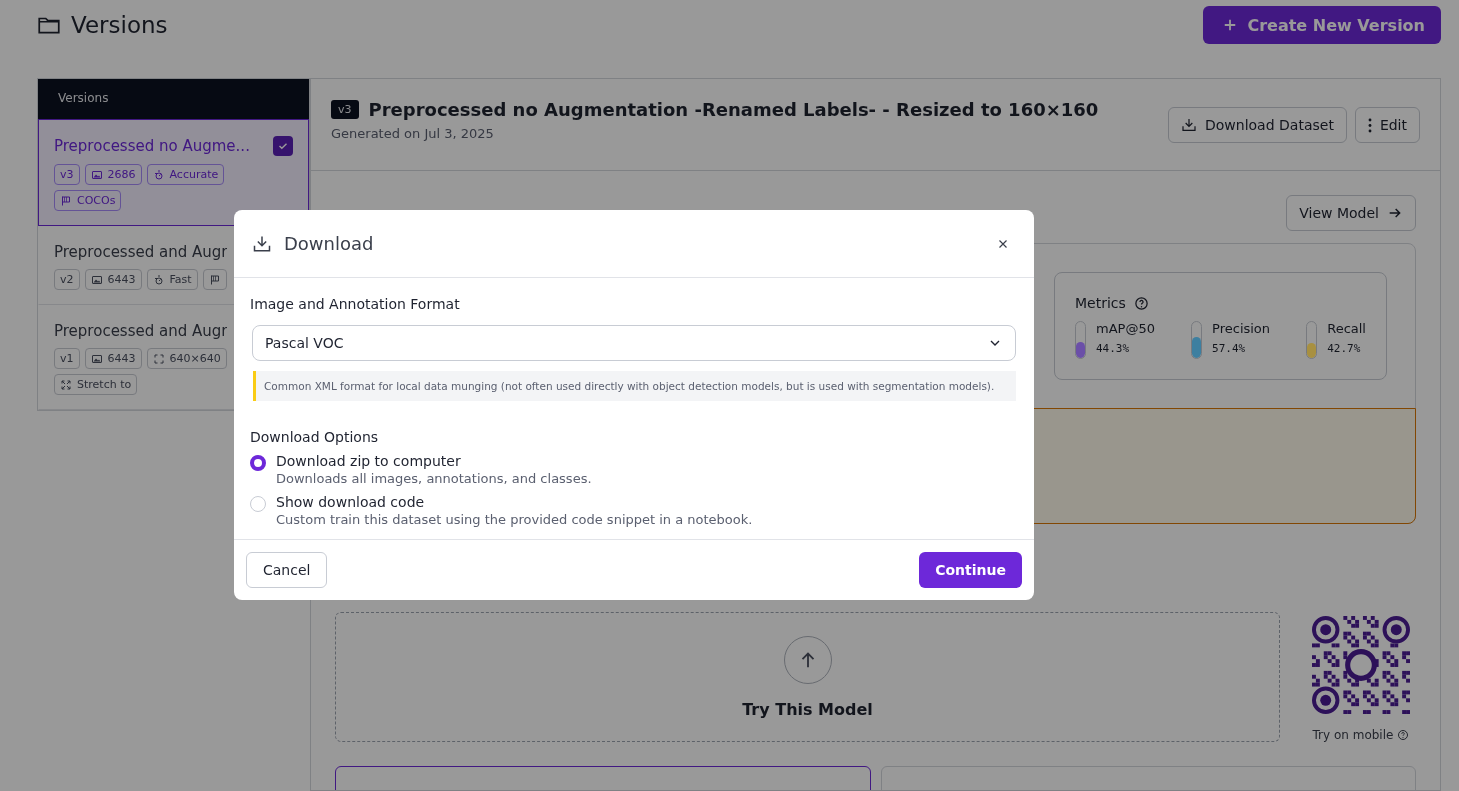 Image resolution: width=1459 pixels, height=791 pixels. Describe the element at coordinates (67, 174) in the screenshot. I see `version-tag: v3` at that location.